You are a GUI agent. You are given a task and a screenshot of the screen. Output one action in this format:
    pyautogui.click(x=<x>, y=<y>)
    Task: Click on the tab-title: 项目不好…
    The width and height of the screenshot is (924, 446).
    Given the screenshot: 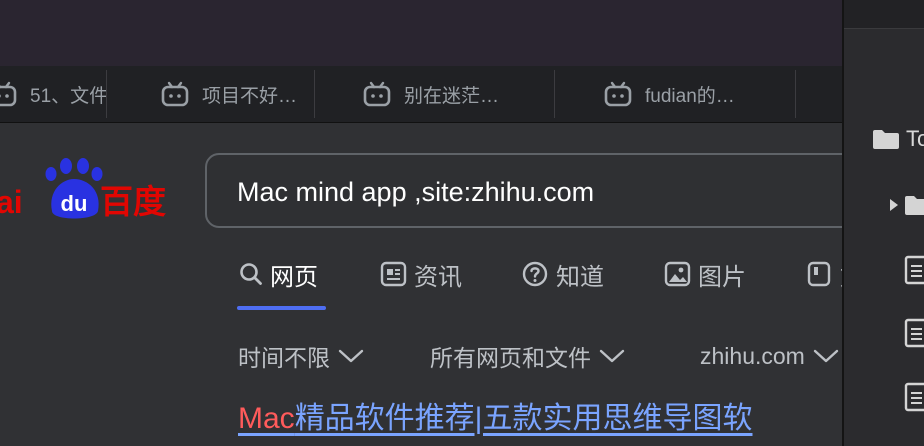 What is the action you would take?
    pyautogui.click(x=250, y=96)
    